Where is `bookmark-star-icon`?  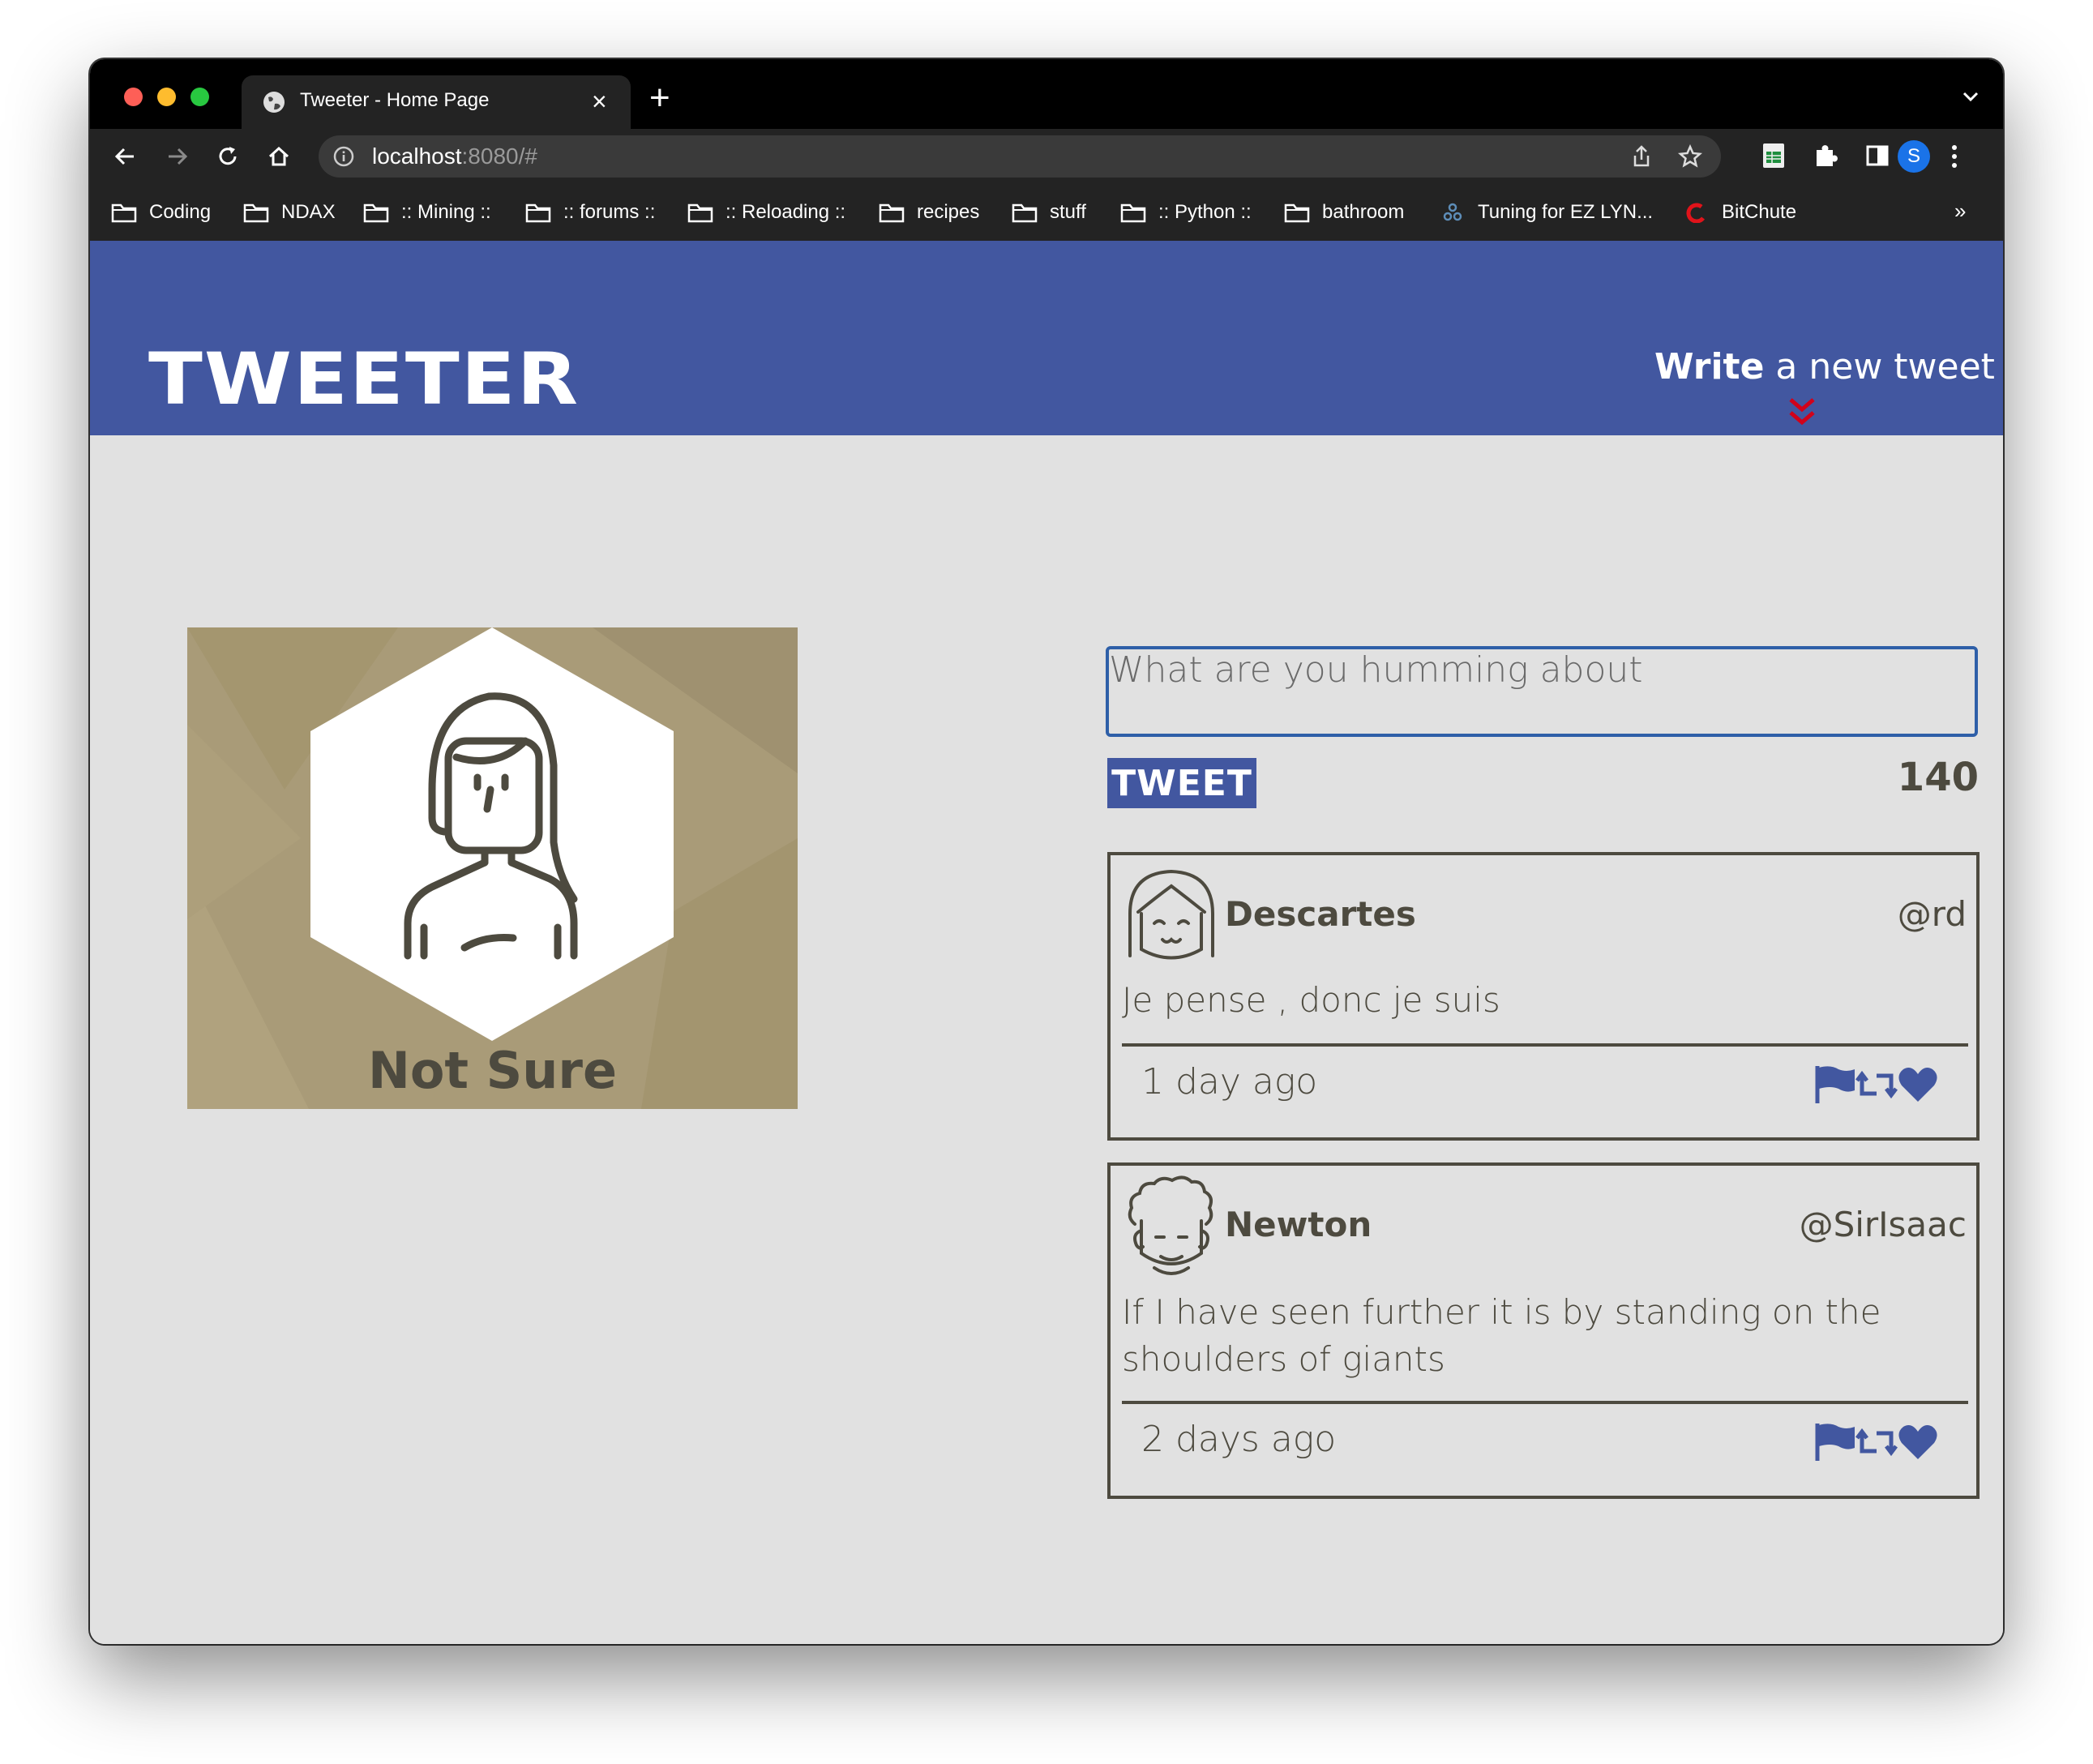 bookmark-star-icon is located at coordinates (1690, 156).